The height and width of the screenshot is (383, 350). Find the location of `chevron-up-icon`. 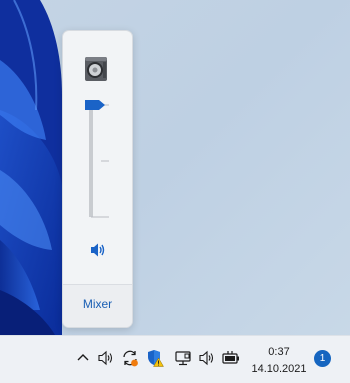

chevron-up-icon is located at coordinates (83, 358).